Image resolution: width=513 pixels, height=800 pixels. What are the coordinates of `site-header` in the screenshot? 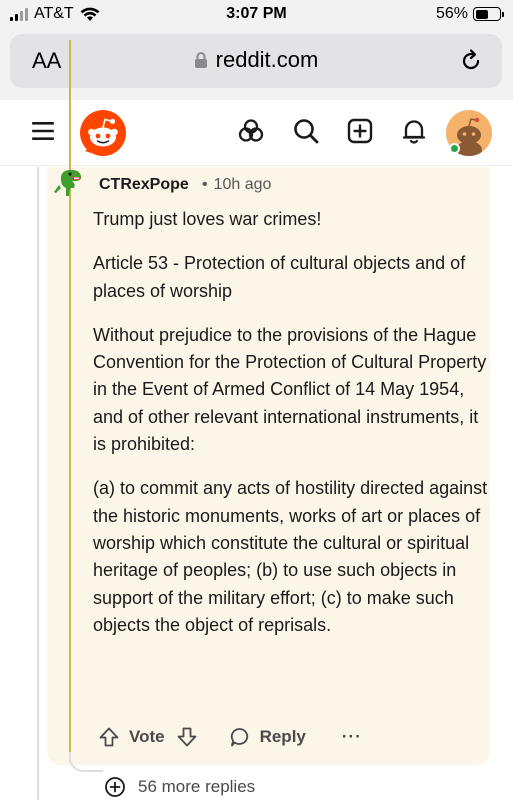 It's located at (256, 133).